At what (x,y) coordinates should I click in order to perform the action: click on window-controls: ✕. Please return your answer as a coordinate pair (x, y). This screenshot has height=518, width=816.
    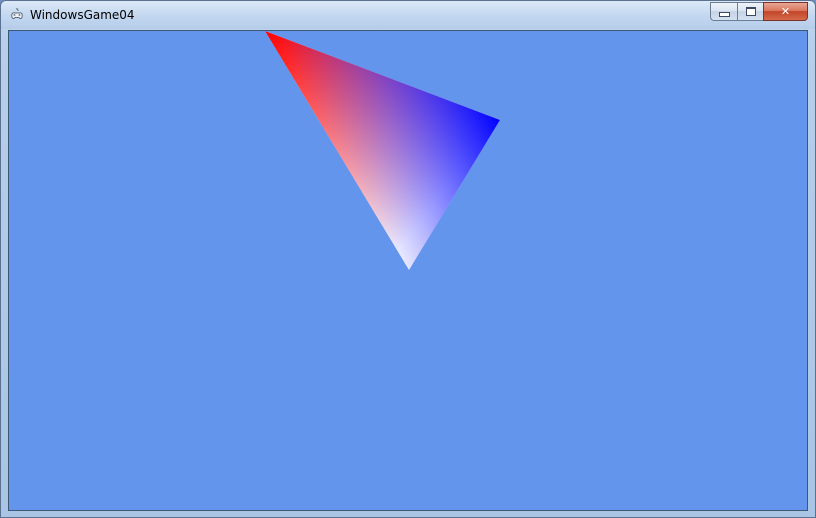
    Looking at the image, I should click on (759, 11).